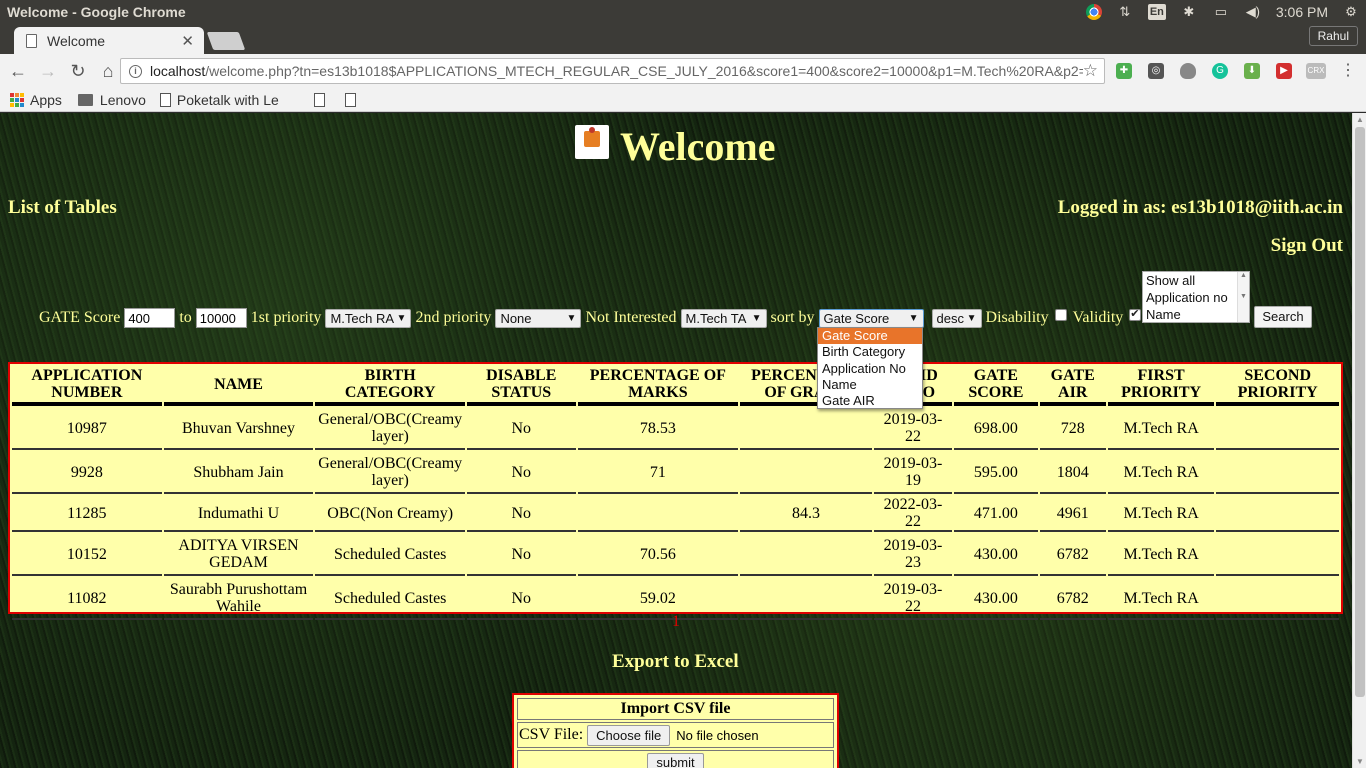  What do you see at coordinates (390, 599) in the screenshot?
I see `table-cell: Scheduled Castes` at bounding box center [390, 599].